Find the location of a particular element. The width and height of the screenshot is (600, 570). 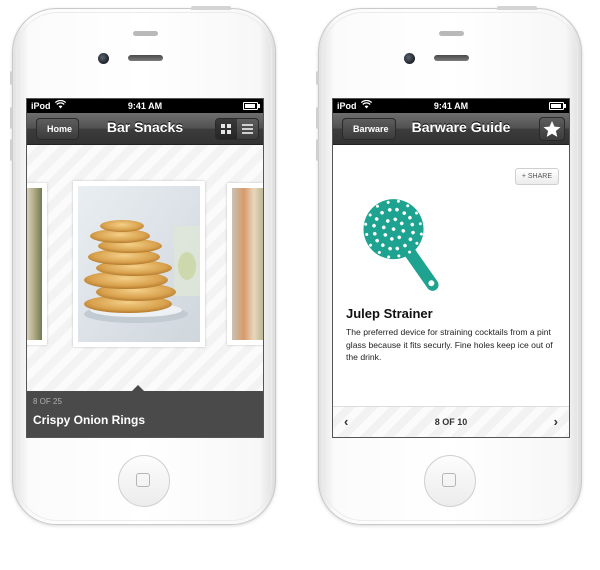

onion-rings-photo is located at coordinates (139, 264).